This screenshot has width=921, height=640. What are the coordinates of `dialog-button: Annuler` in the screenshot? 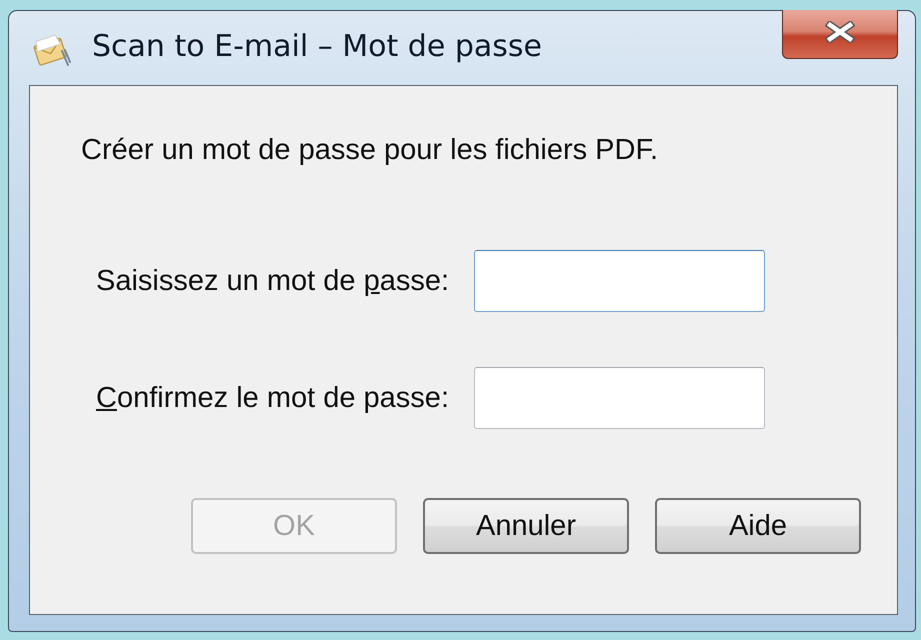 It's located at (526, 526).